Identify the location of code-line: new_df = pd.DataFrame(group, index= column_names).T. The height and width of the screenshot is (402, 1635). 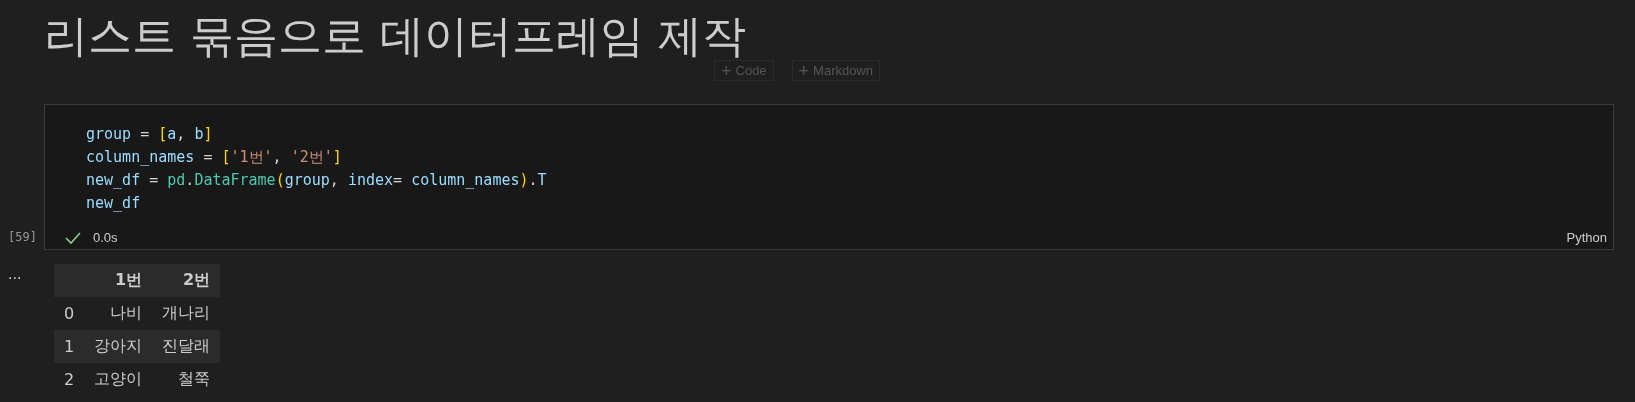
(317, 180).